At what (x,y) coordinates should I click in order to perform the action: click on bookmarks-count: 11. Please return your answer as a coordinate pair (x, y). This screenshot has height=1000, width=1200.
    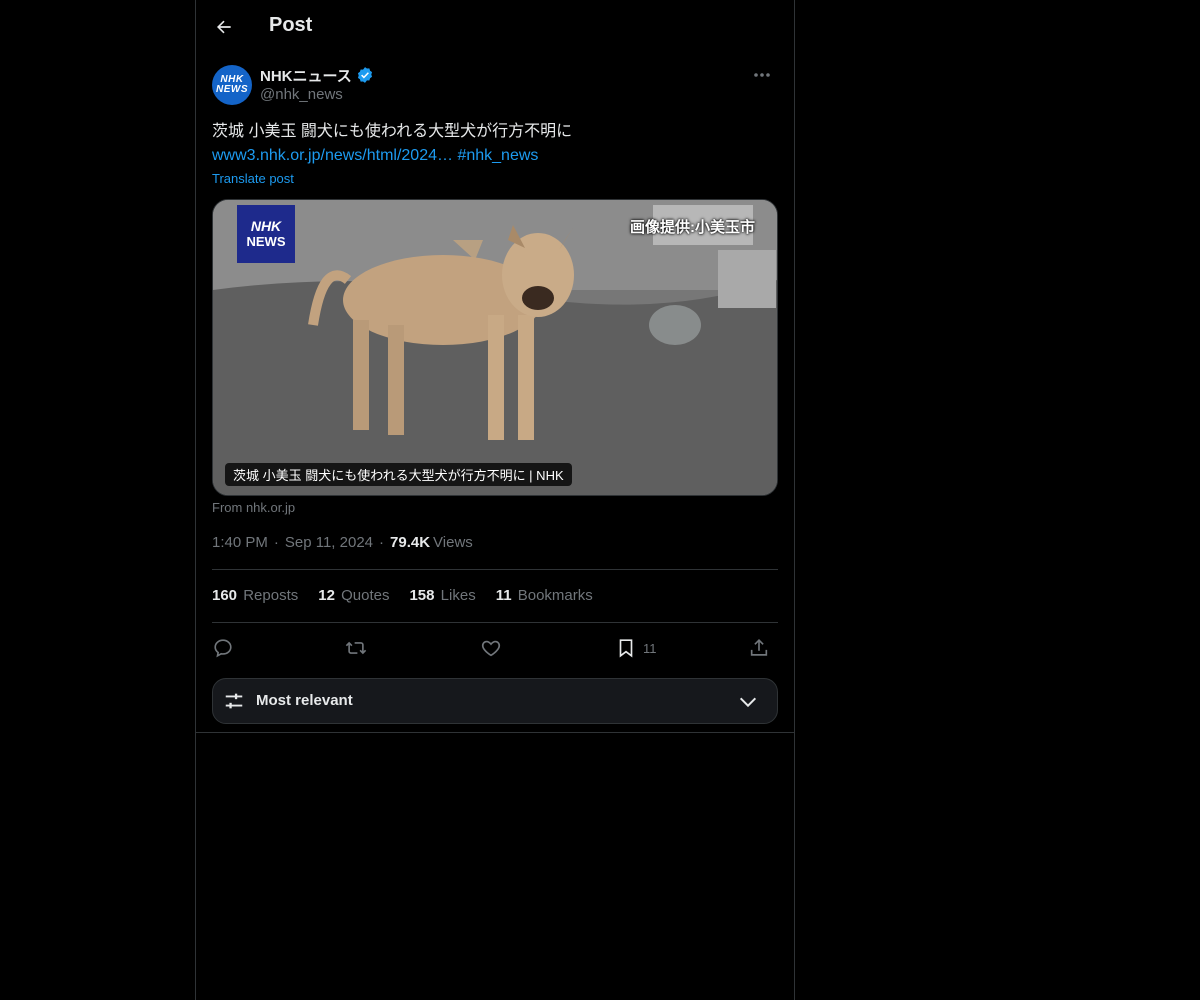
    Looking at the image, I should click on (503, 595).